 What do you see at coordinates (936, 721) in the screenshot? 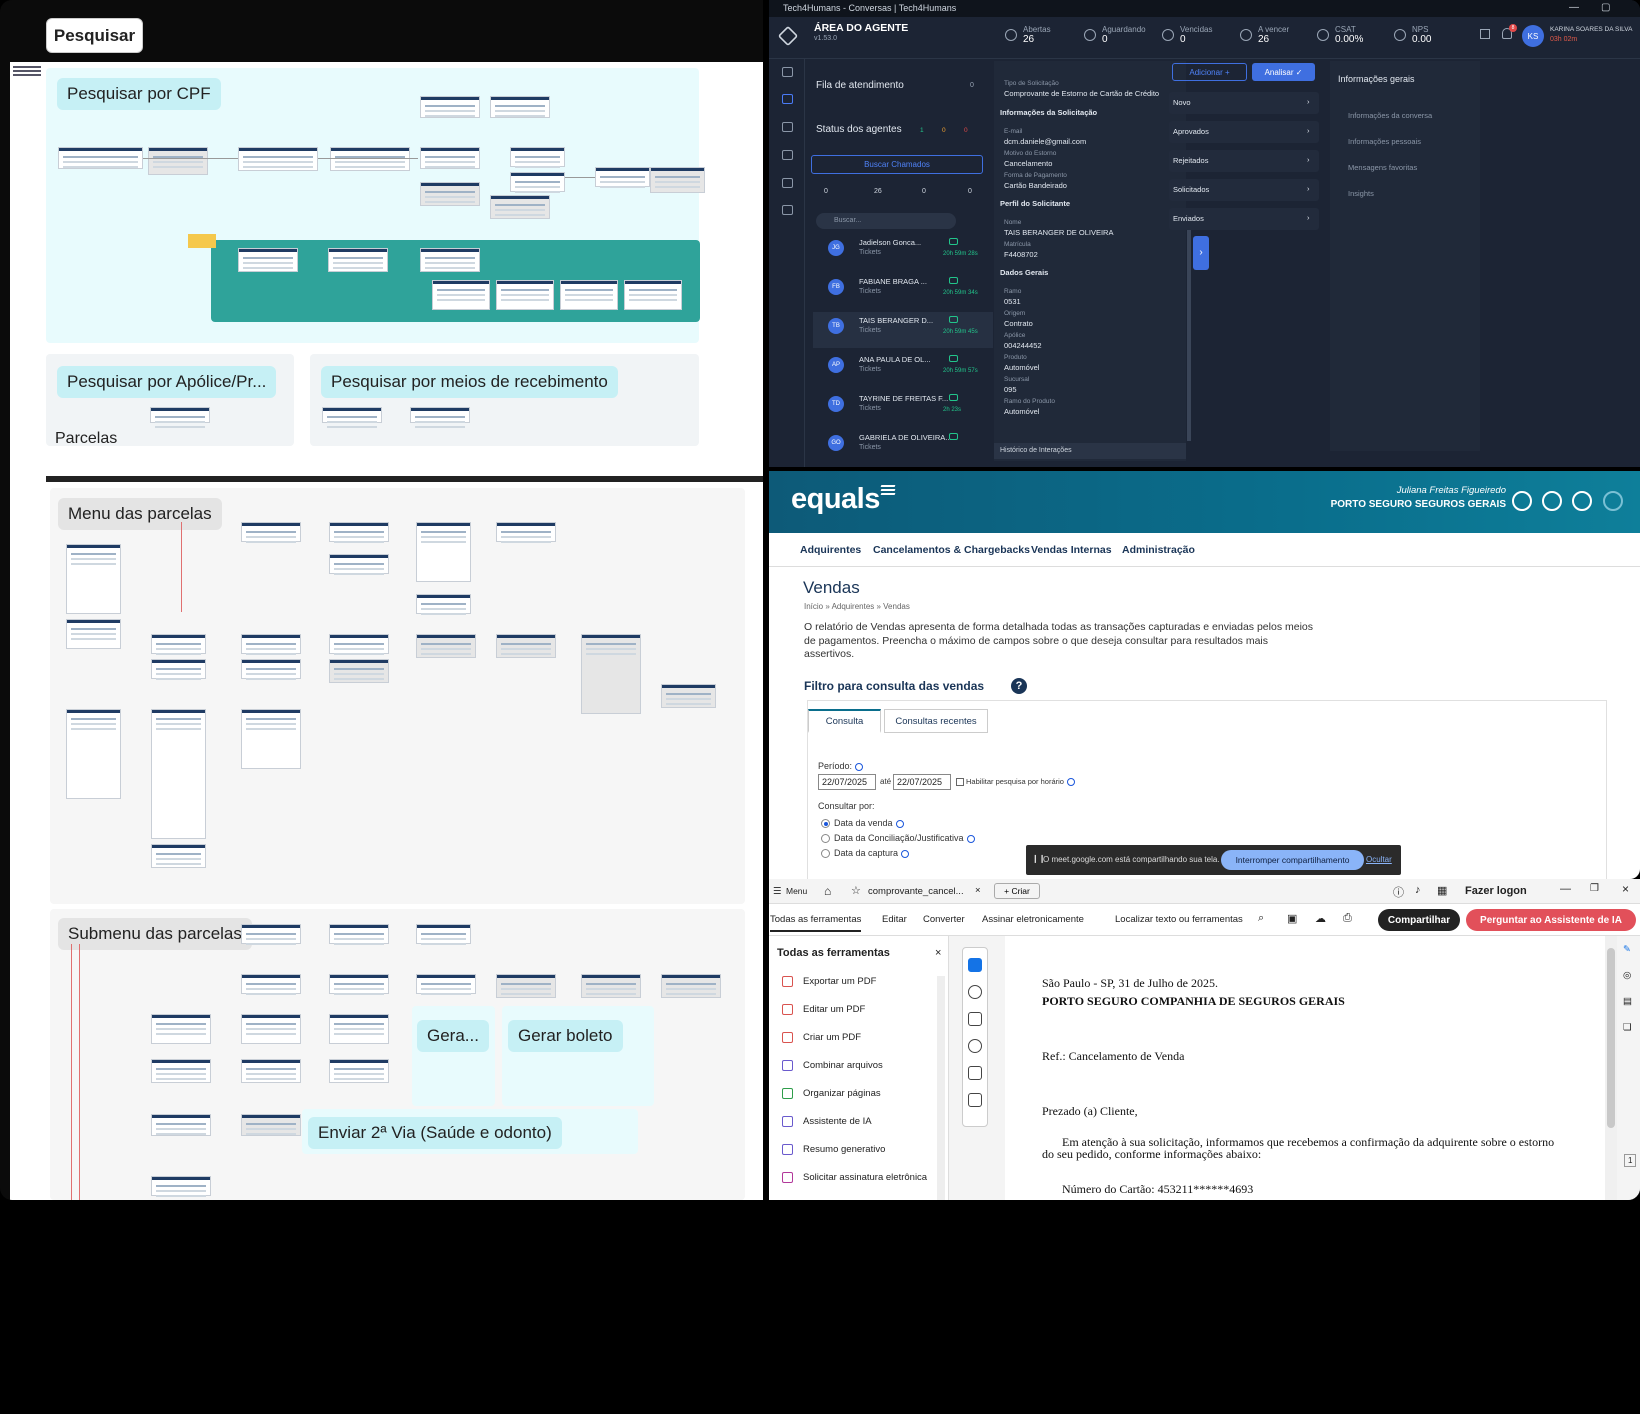
I see `tab-consultas-recentes: Consultas recentes` at bounding box center [936, 721].